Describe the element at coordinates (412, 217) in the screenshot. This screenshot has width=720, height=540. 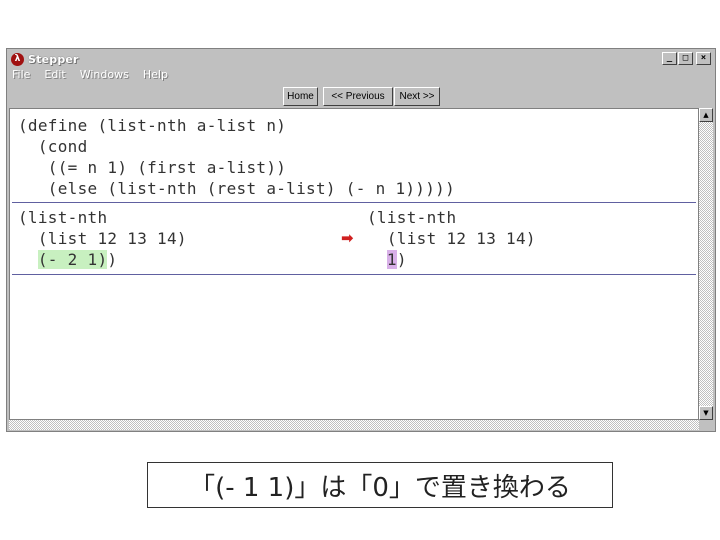
I see `after-line: (list-nth` at that location.